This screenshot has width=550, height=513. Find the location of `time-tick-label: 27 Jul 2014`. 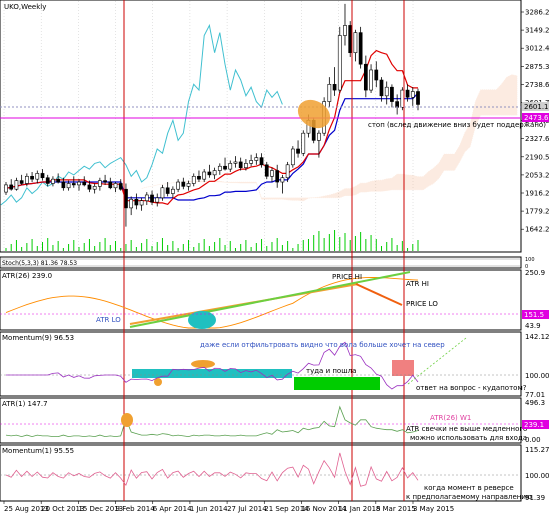

time-tick-label: 27 Jul 2014 is located at coordinates (247, 509).